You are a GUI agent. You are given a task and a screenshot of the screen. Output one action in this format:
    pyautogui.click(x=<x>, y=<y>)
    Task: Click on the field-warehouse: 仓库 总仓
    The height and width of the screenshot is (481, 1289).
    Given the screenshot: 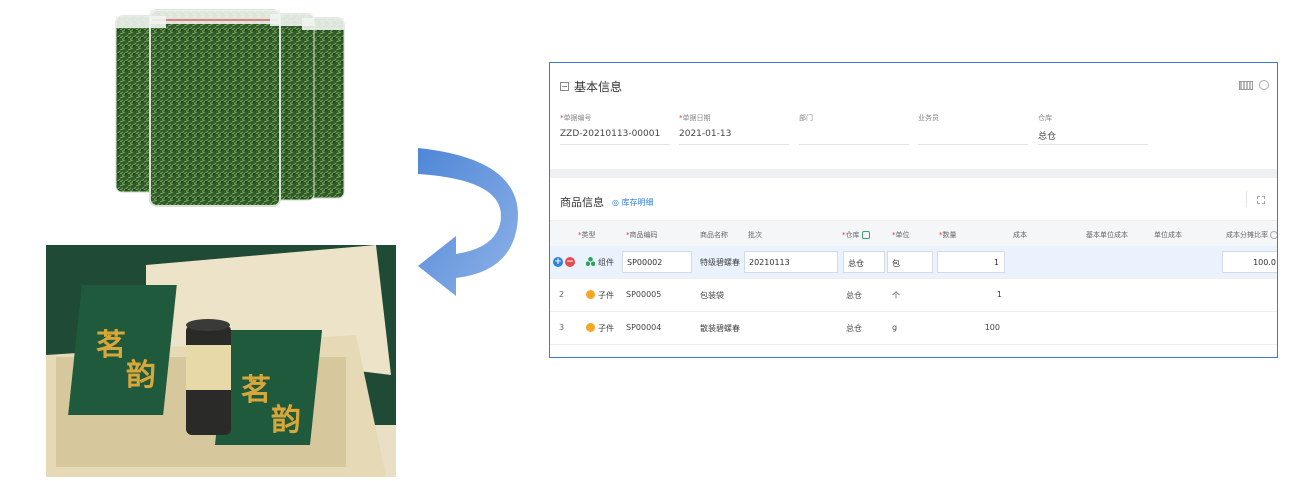 What is the action you would take?
    pyautogui.click(x=1093, y=129)
    